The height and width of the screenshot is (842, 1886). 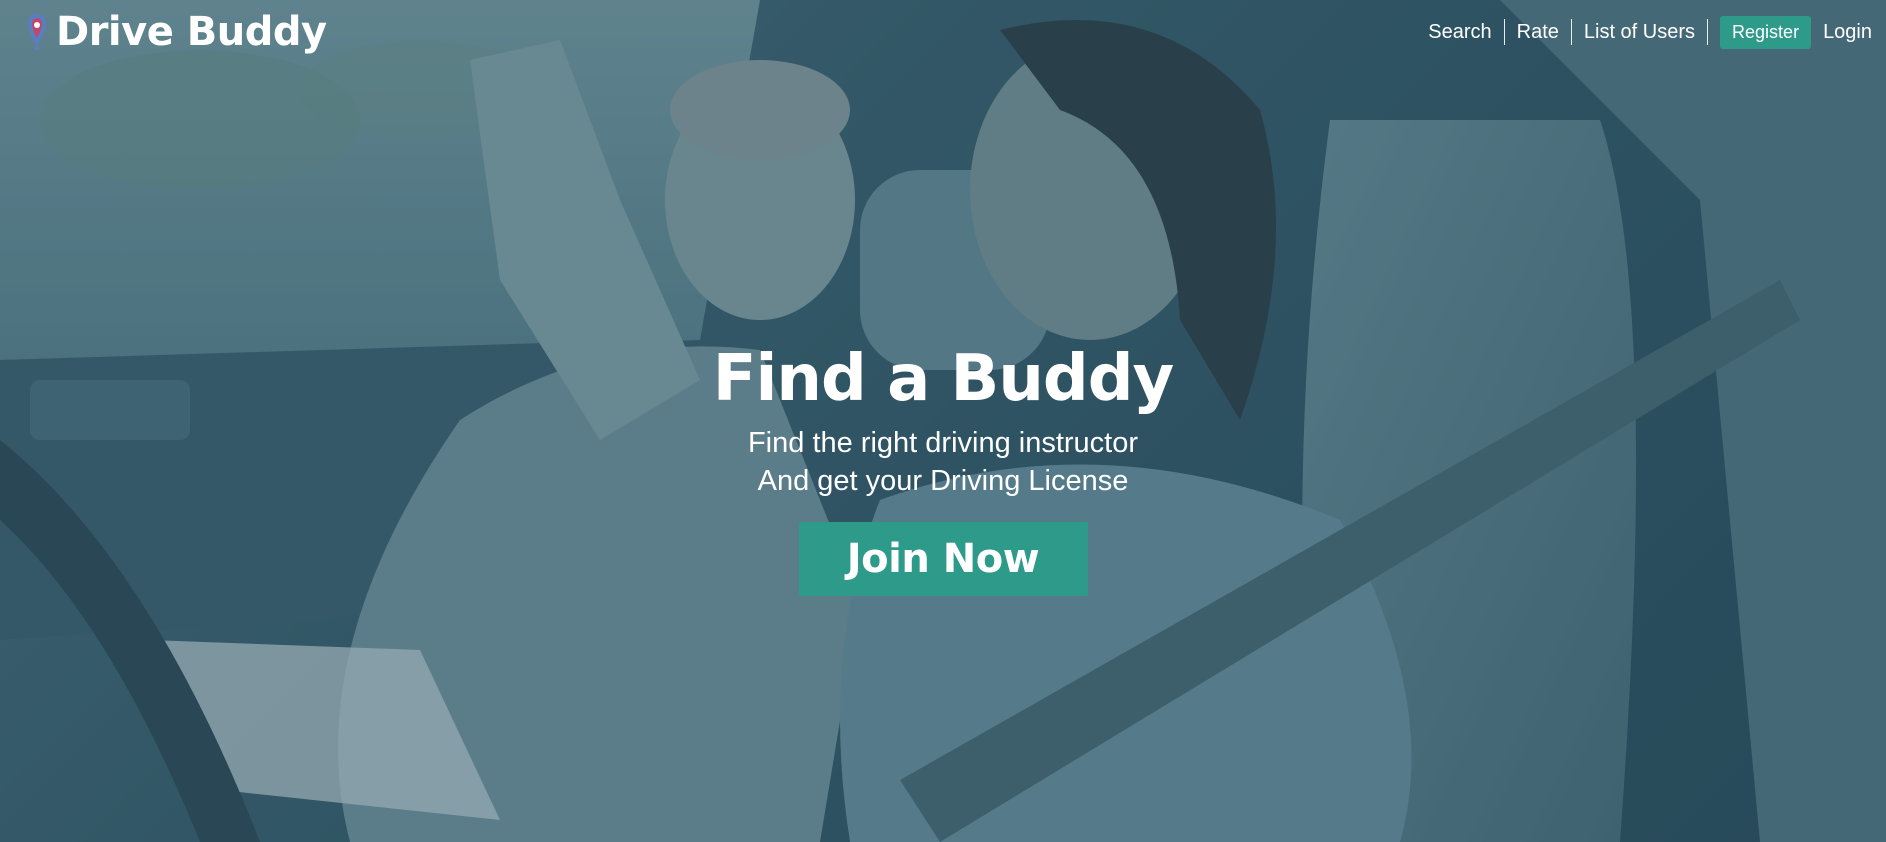 What do you see at coordinates (191, 32) in the screenshot?
I see `brand-name: Drive Buddy` at bounding box center [191, 32].